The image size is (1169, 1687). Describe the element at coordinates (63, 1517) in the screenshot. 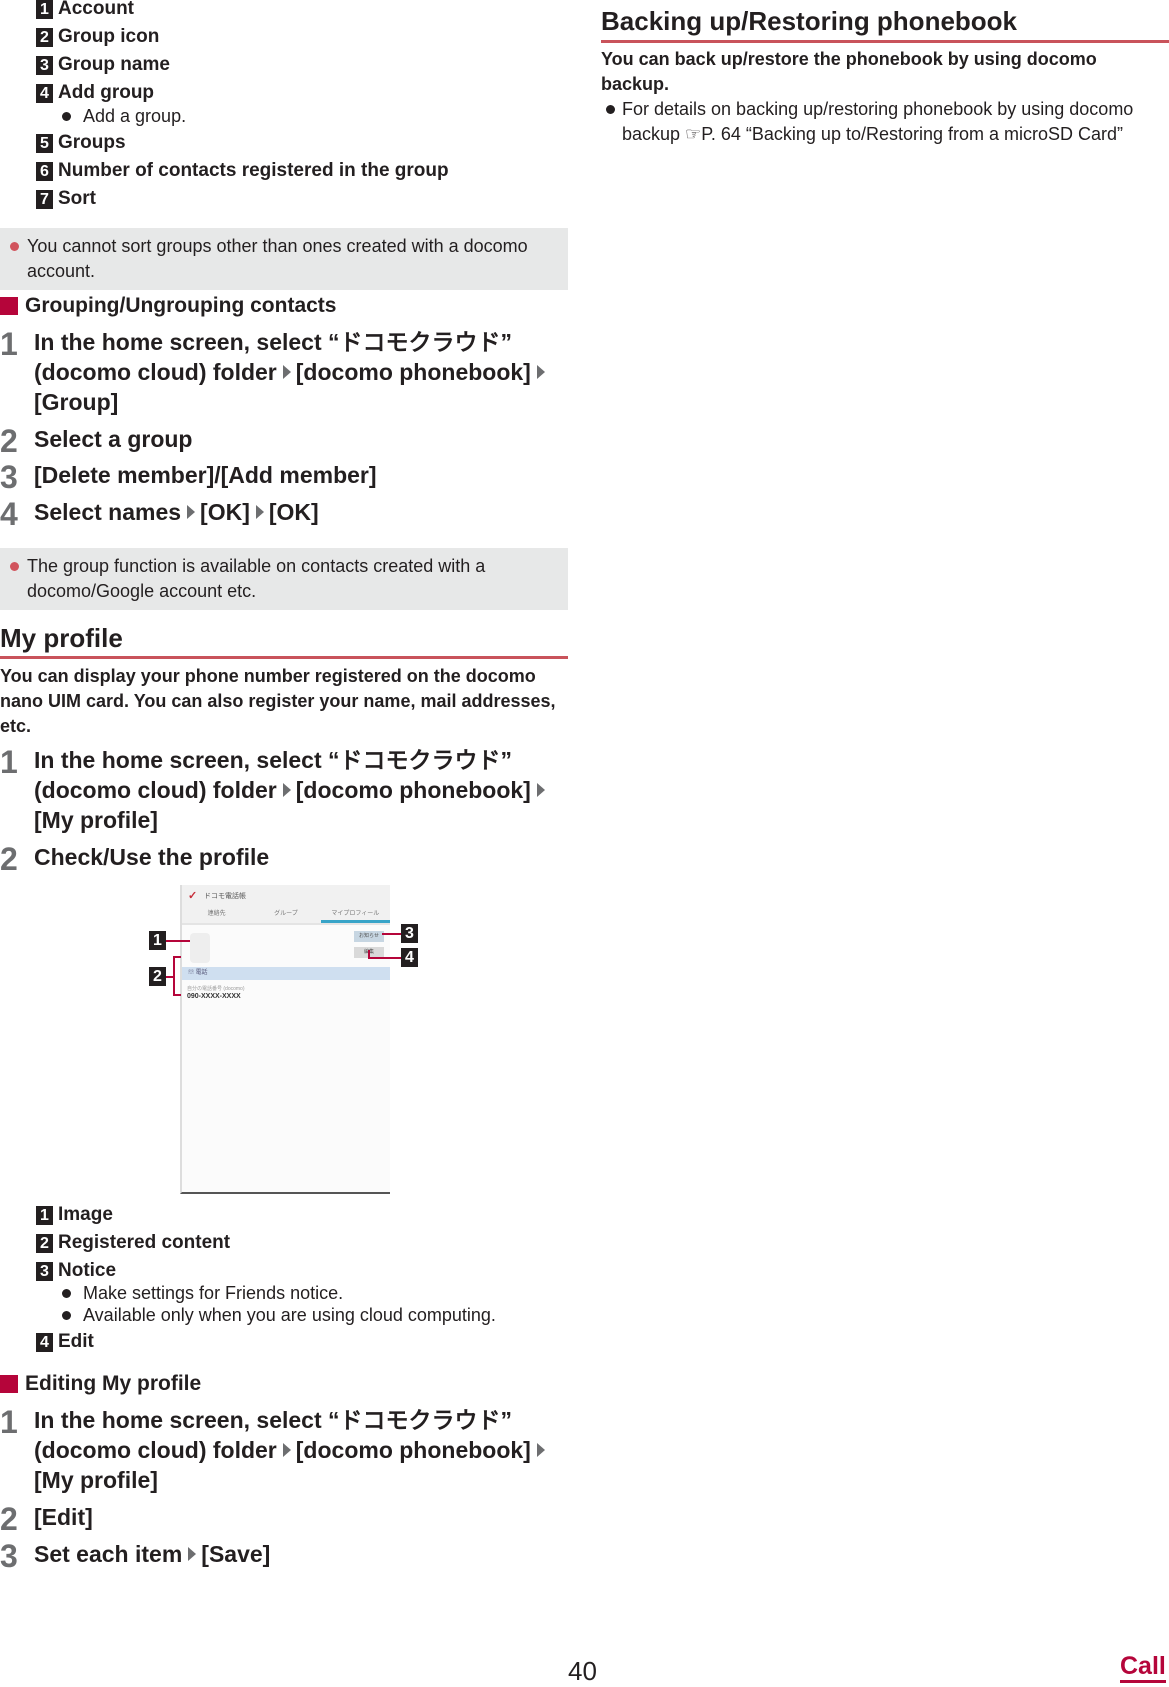

I see `step-text: [Edit]` at that location.